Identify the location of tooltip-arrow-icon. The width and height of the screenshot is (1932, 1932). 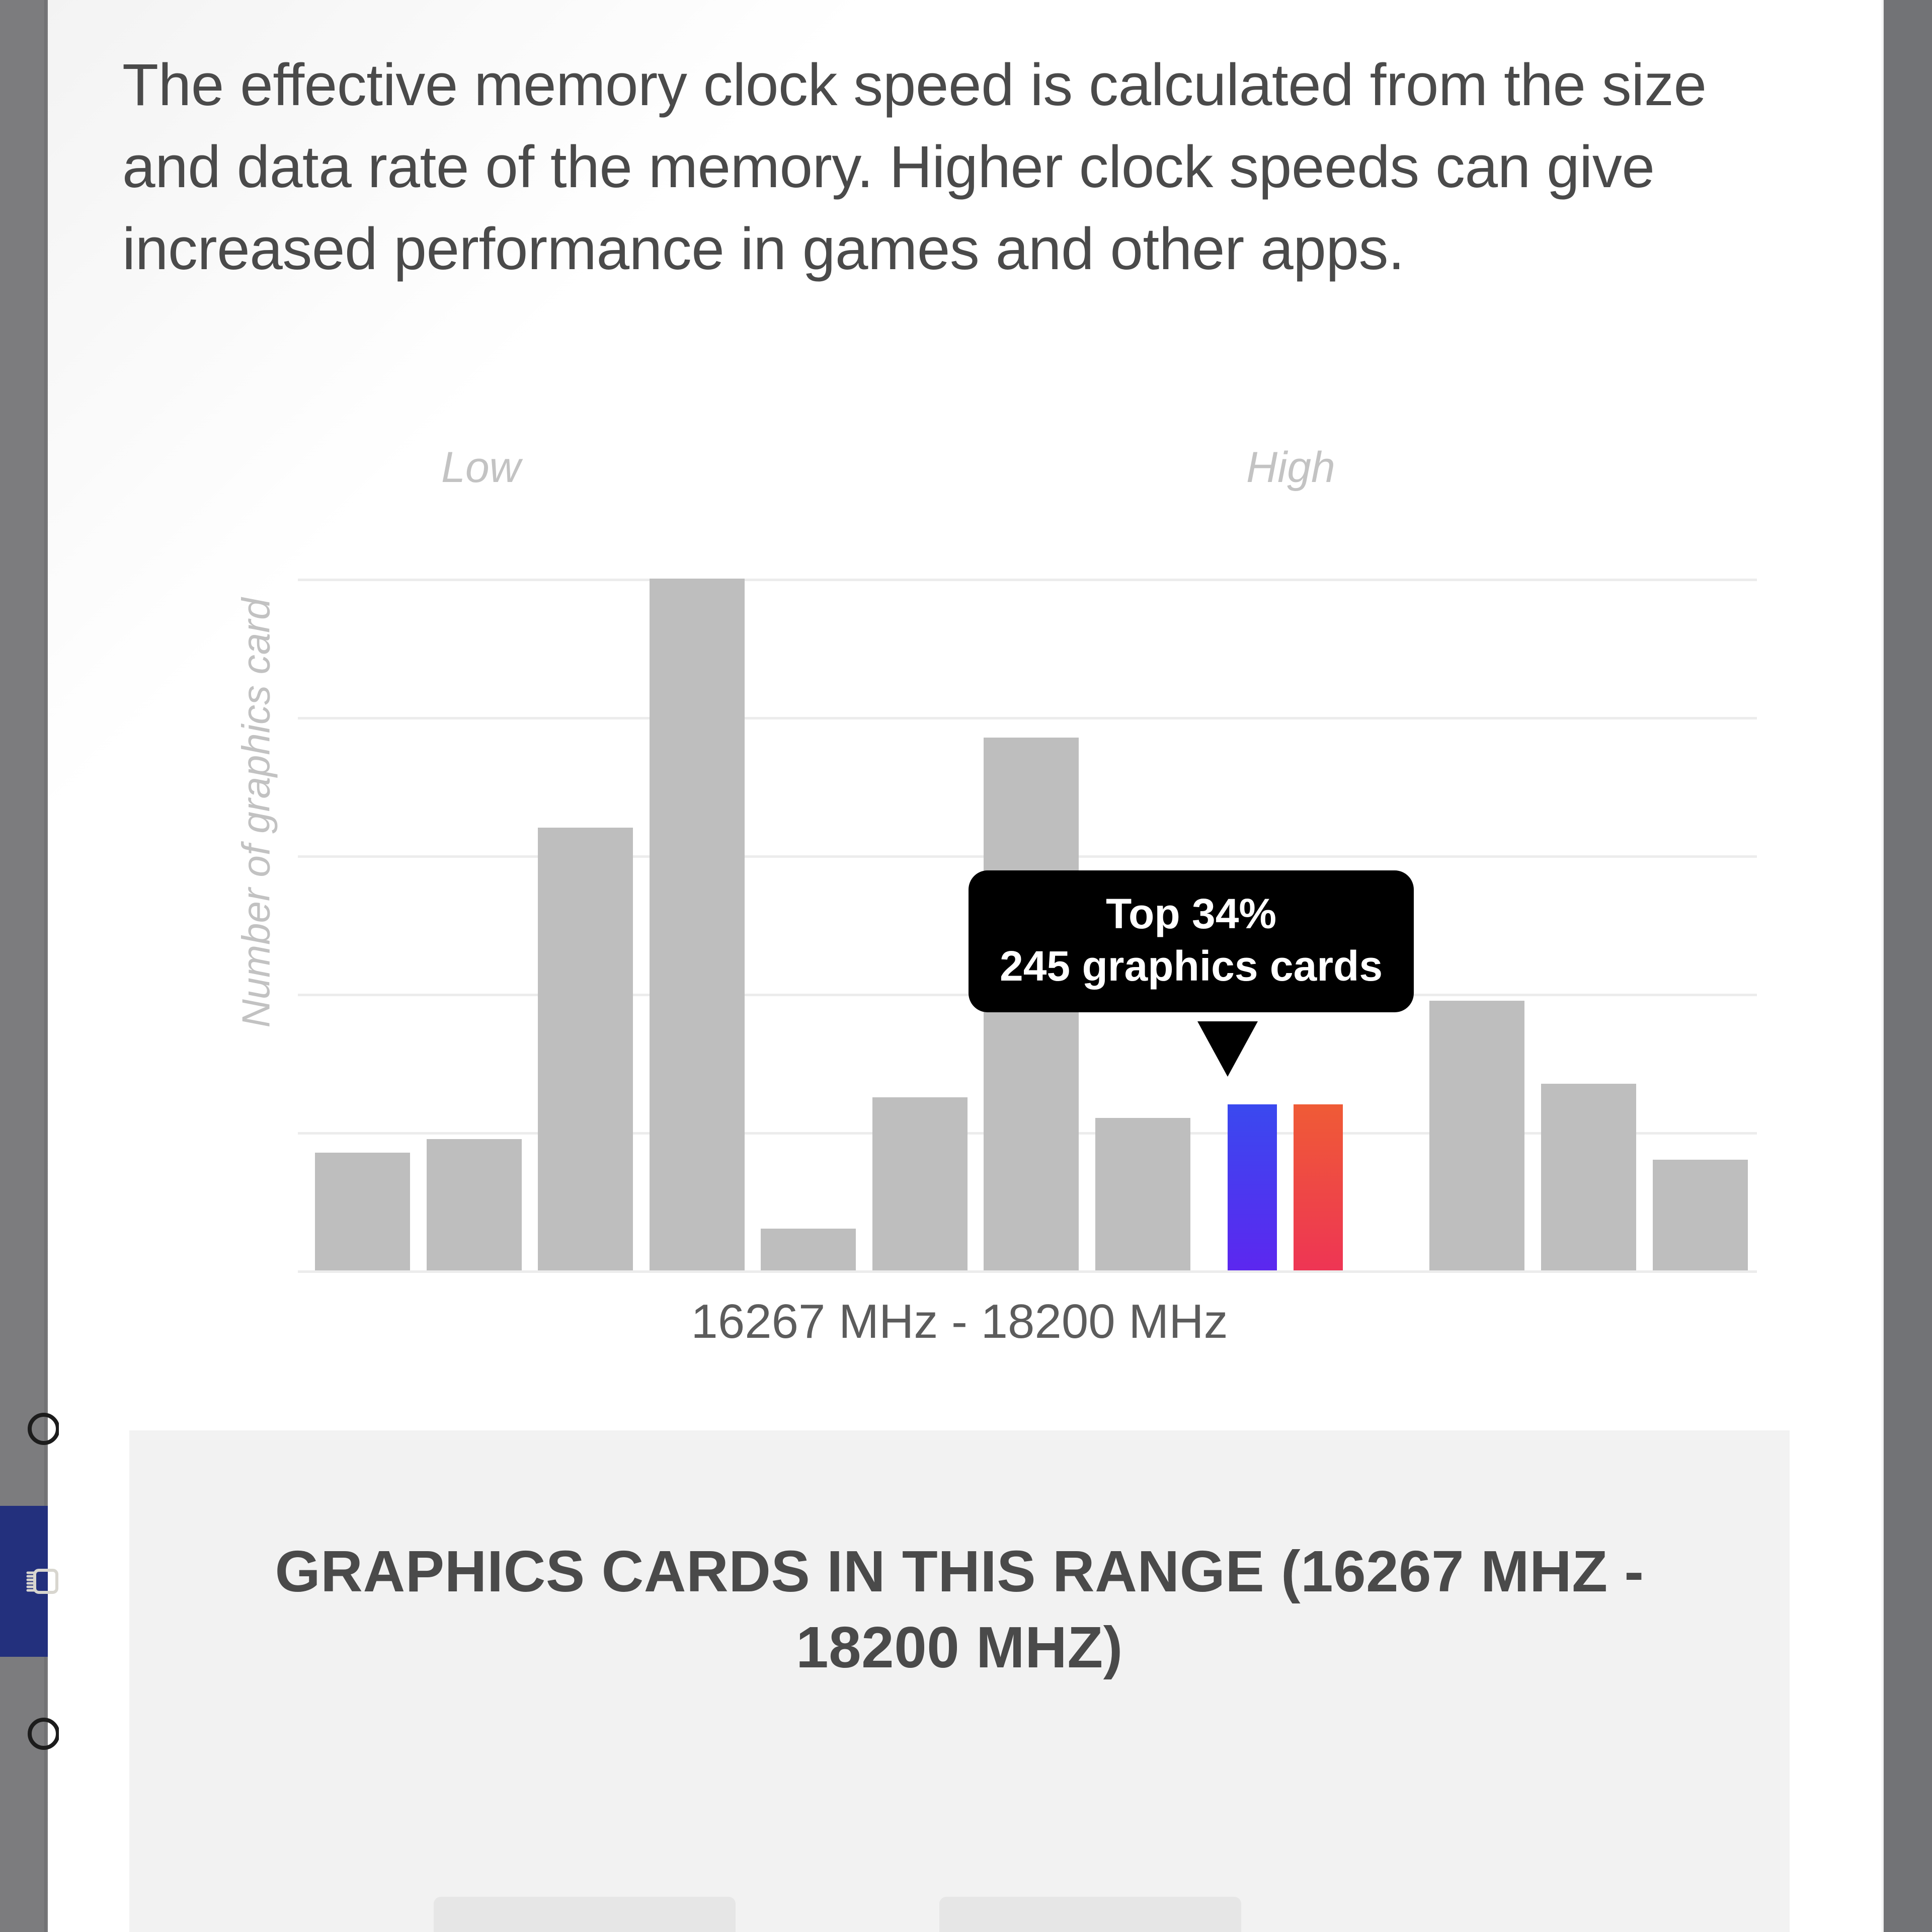
(1227, 1049).